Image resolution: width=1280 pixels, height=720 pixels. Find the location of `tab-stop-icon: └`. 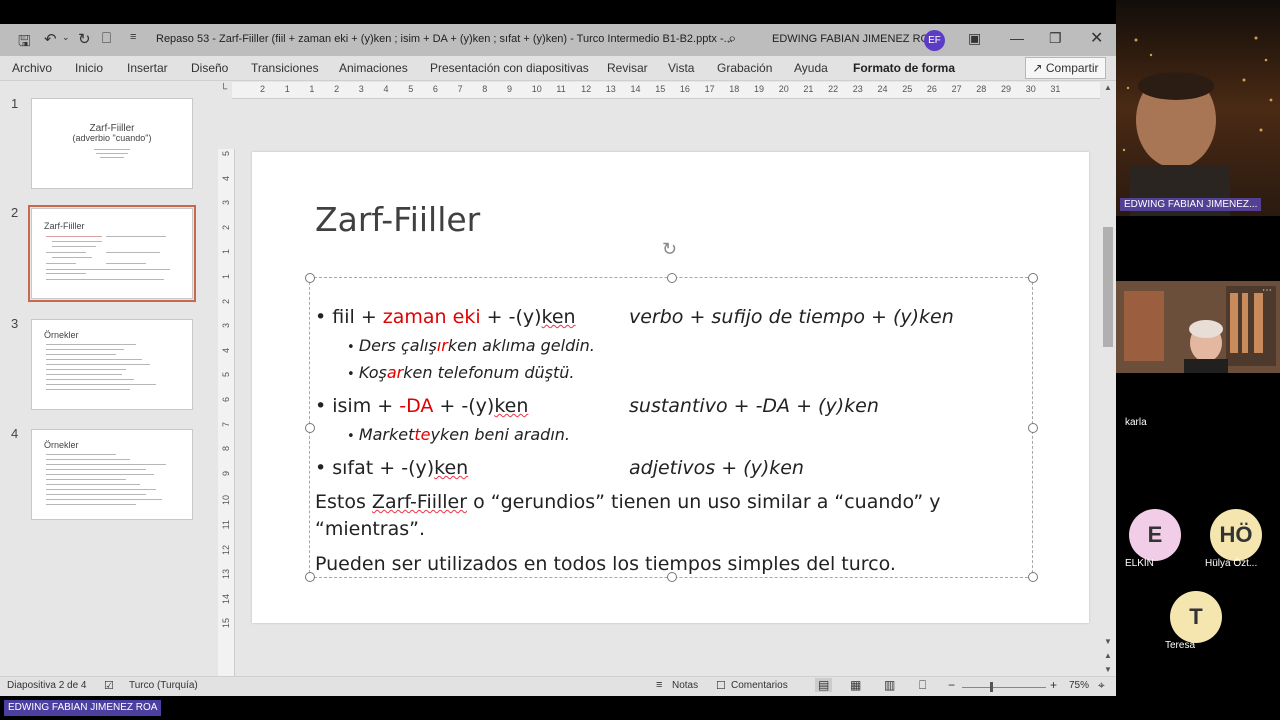

tab-stop-icon: └ is located at coordinates (223, 89).